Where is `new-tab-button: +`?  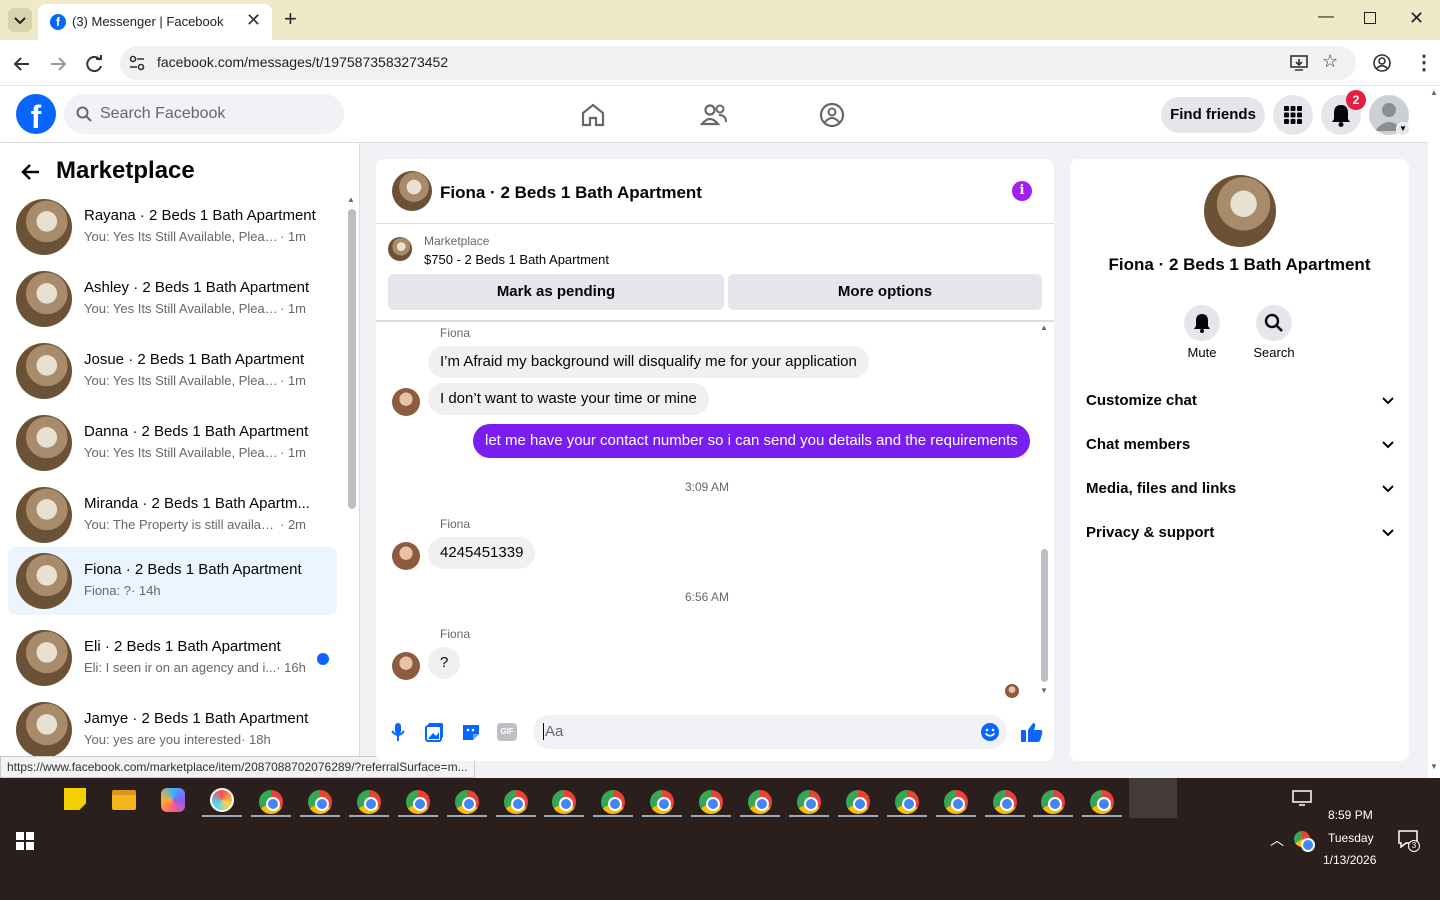
new-tab-button: + is located at coordinates (290, 19).